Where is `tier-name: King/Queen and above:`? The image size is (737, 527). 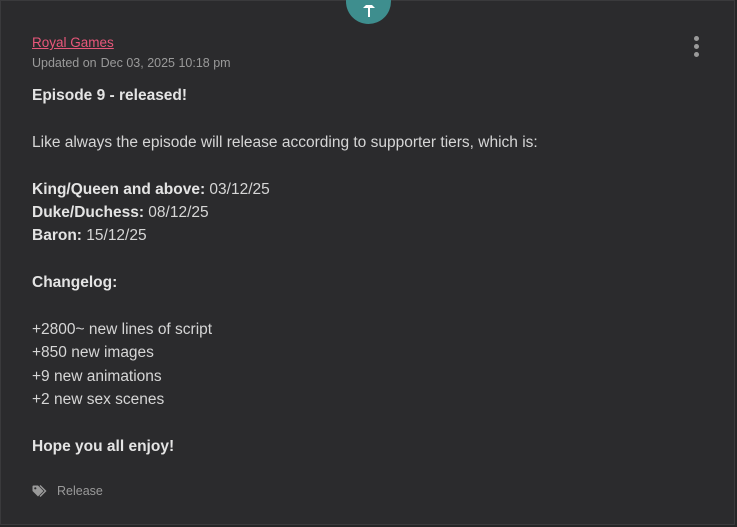
tier-name: King/Queen and above: is located at coordinates (119, 189).